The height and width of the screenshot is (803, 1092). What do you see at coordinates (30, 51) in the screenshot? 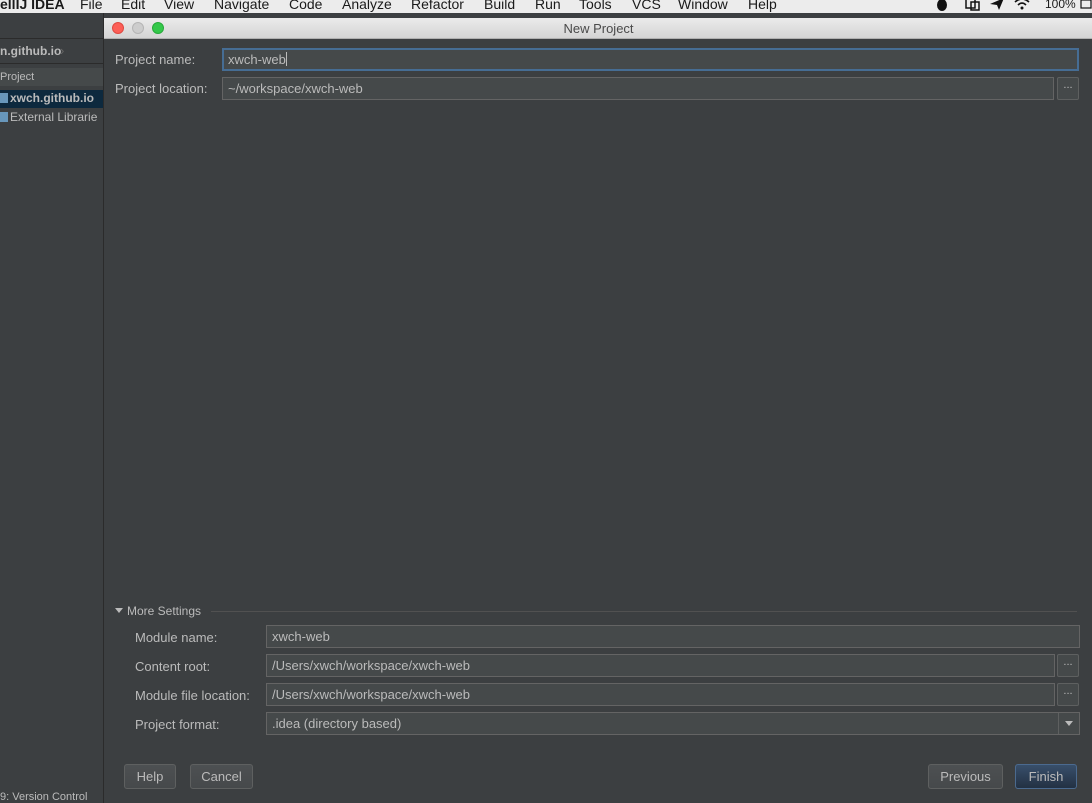
I see `breadcrumb: n.github.io` at bounding box center [30, 51].